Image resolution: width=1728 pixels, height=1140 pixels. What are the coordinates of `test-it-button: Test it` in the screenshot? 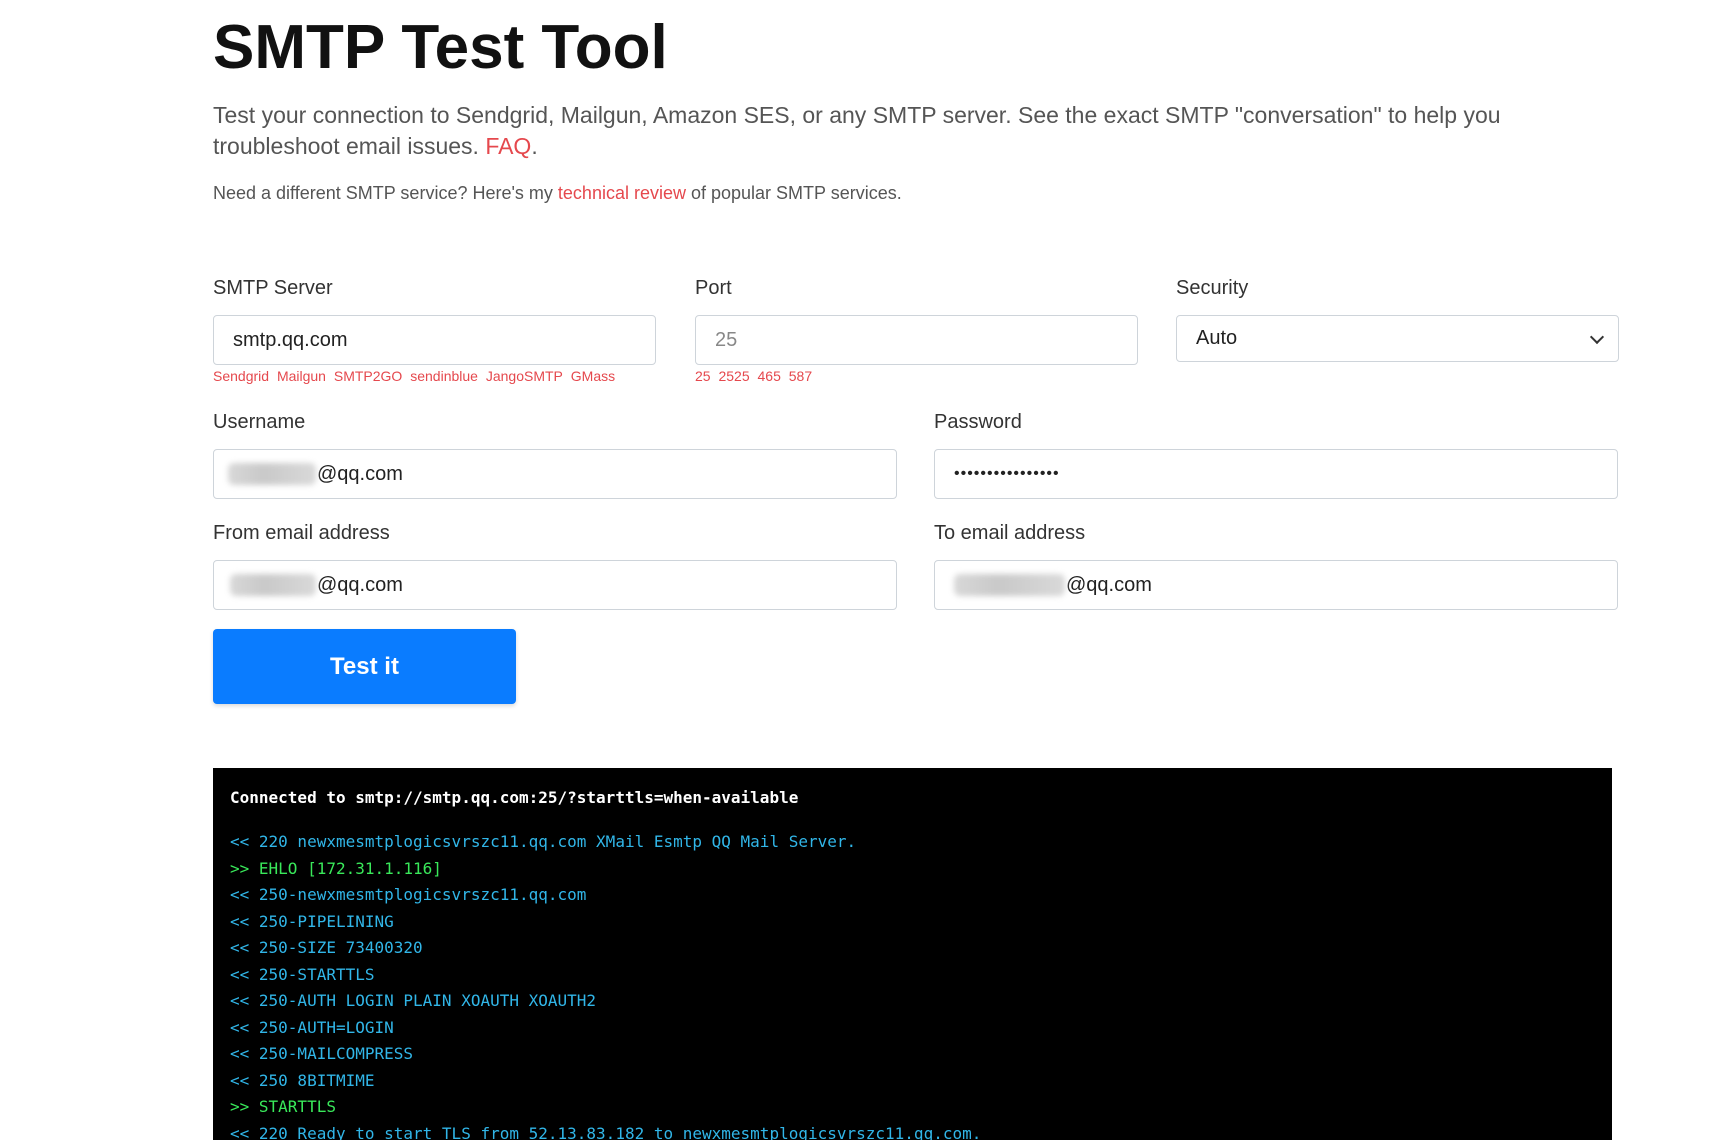 It's located at (364, 666).